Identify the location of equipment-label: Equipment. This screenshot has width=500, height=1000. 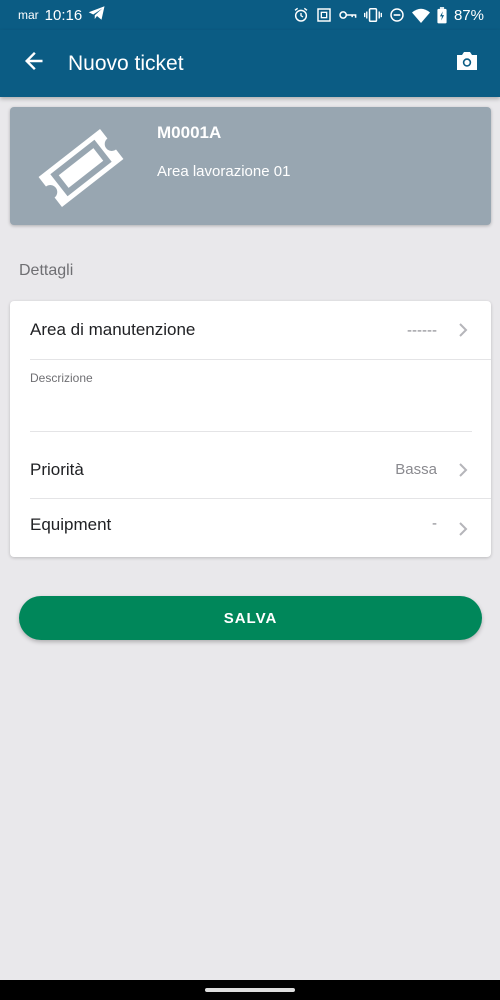
(71, 524).